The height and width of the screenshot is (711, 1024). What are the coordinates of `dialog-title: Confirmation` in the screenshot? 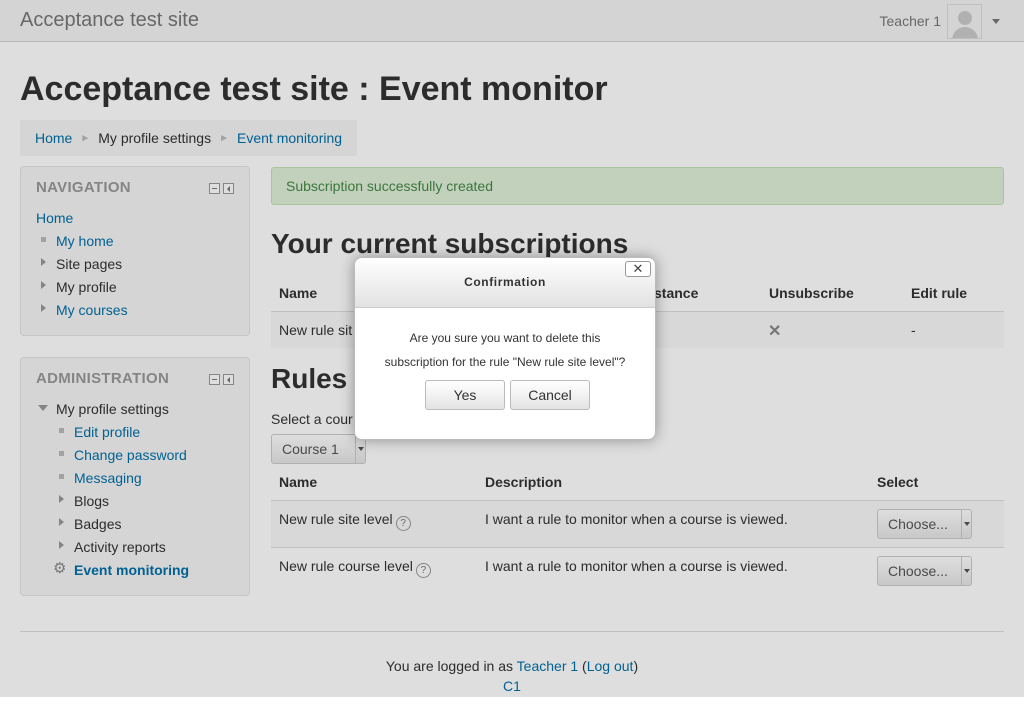 It's located at (505, 282).